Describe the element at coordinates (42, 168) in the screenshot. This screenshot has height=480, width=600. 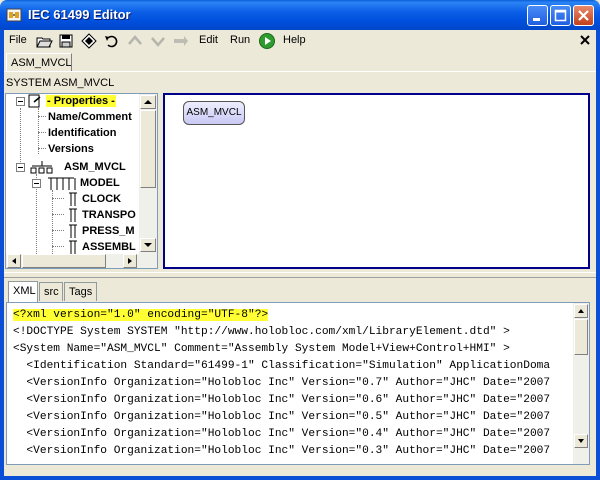
I see `system-network-icon` at that location.